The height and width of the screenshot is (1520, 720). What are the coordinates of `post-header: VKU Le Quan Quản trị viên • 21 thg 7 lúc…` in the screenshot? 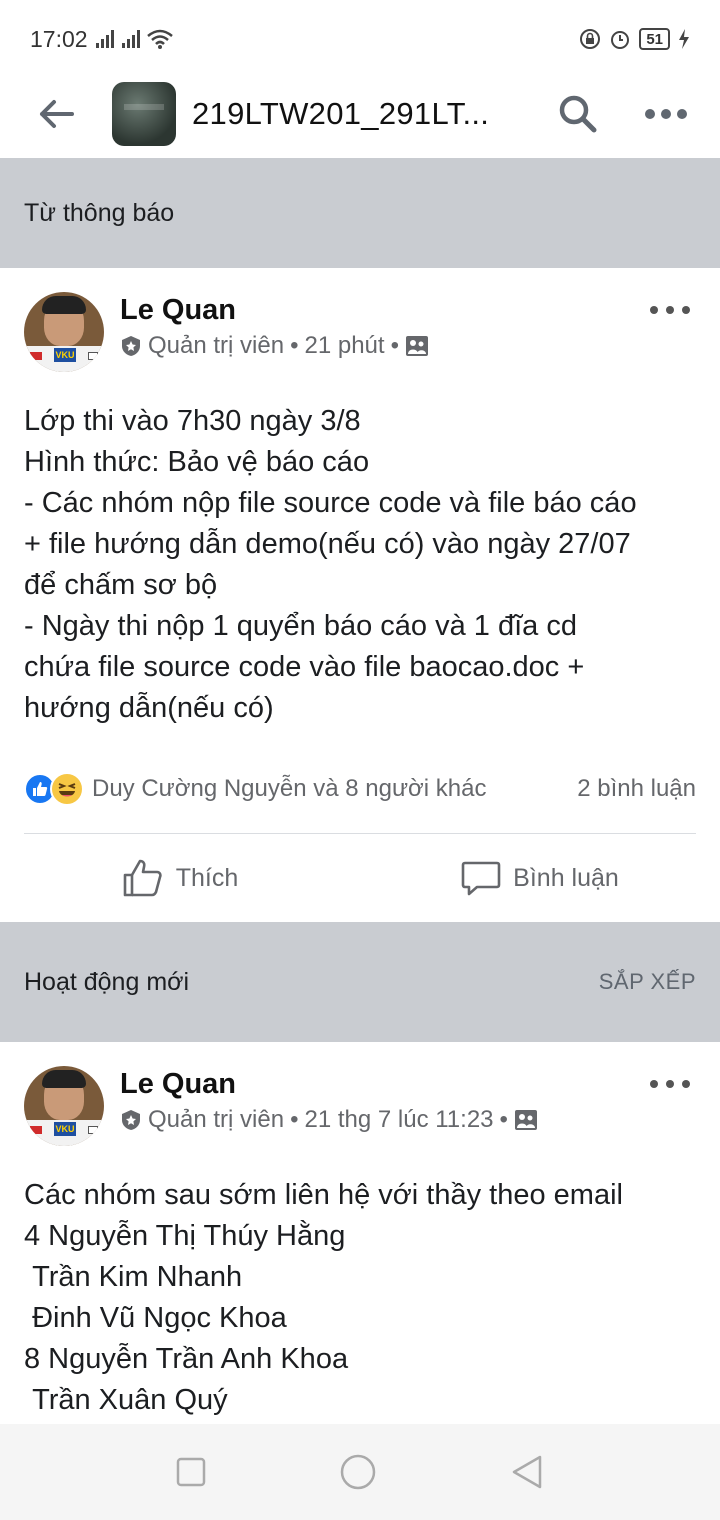 It's located at (360, 1094).